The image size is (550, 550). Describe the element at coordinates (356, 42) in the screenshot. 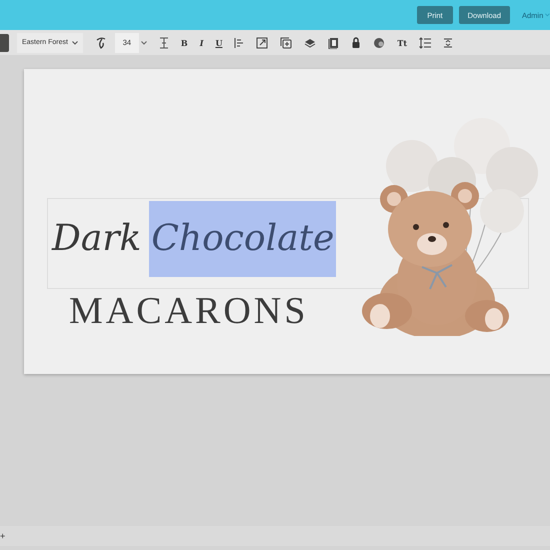

I see `lock-icon` at that location.